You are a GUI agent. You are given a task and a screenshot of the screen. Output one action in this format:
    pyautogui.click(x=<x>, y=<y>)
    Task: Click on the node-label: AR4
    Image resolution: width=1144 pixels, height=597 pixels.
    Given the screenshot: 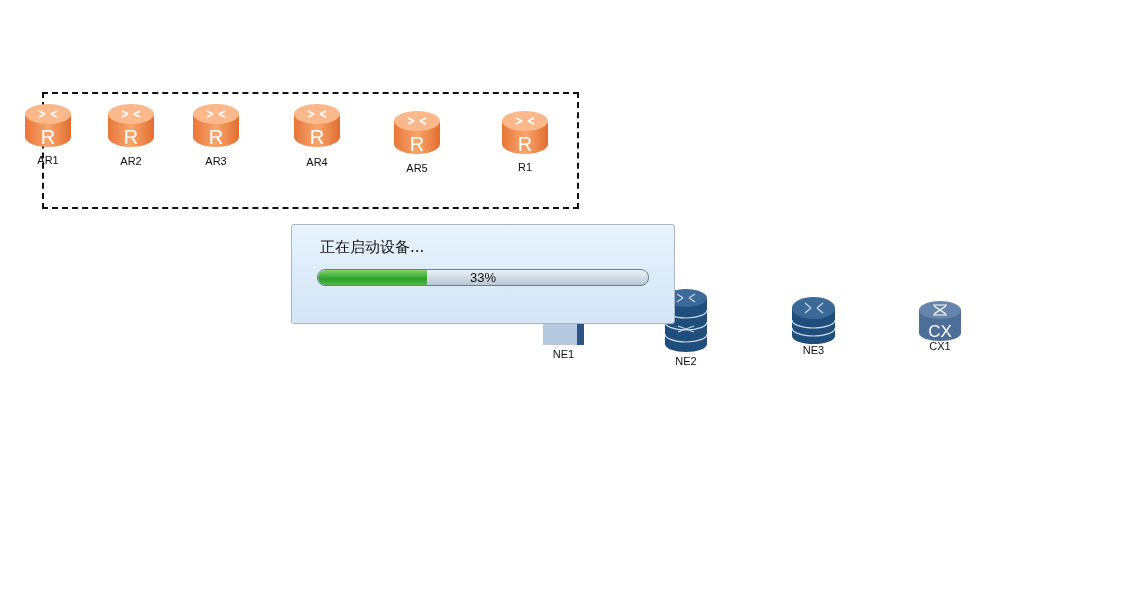 What is the action you would take?
    pyautogui.click(x=317, y=162)
    